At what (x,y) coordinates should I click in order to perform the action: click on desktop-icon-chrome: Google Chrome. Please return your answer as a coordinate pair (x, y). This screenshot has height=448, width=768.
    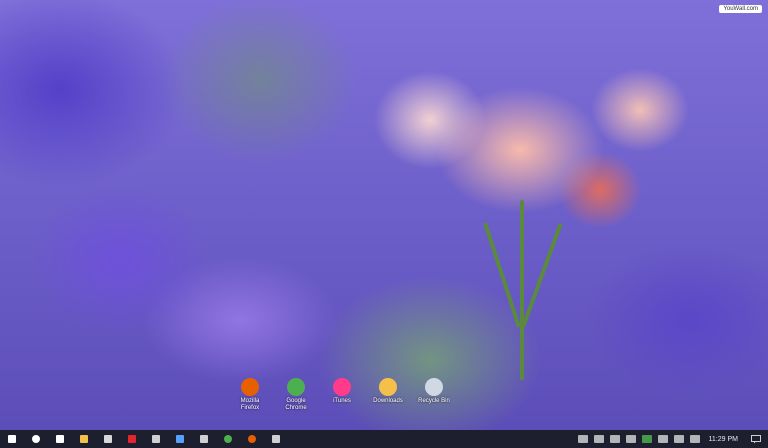
    Looking at the image, I should click on (296, 395).